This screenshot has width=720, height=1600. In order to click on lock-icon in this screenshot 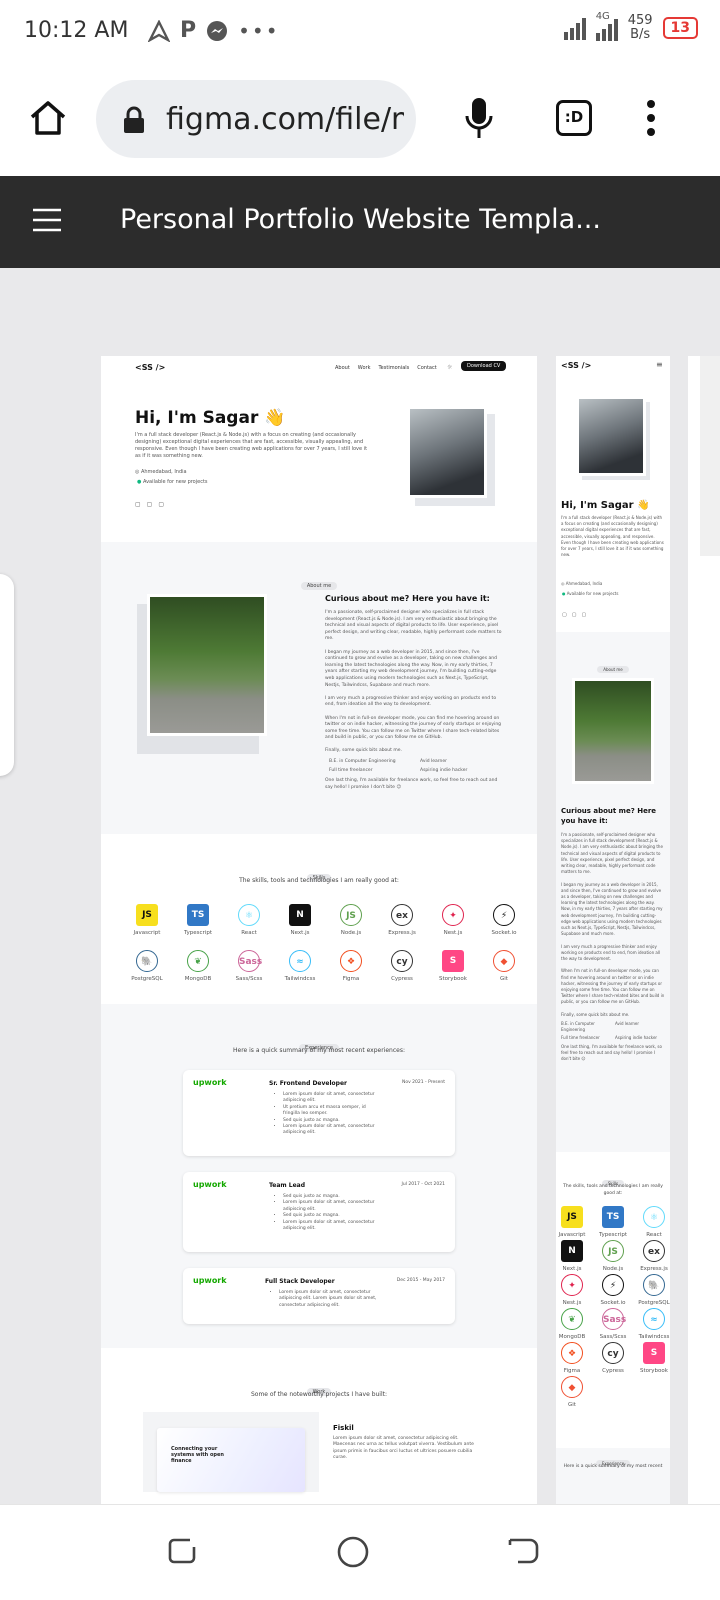, I will do `click(134, 120)`.